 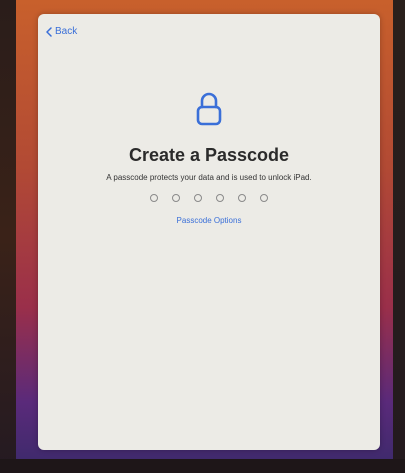 What do you see at coordinates (399, 236) in the screenshot?
I see `device-bezel-right` at bounding box center [399, 236].